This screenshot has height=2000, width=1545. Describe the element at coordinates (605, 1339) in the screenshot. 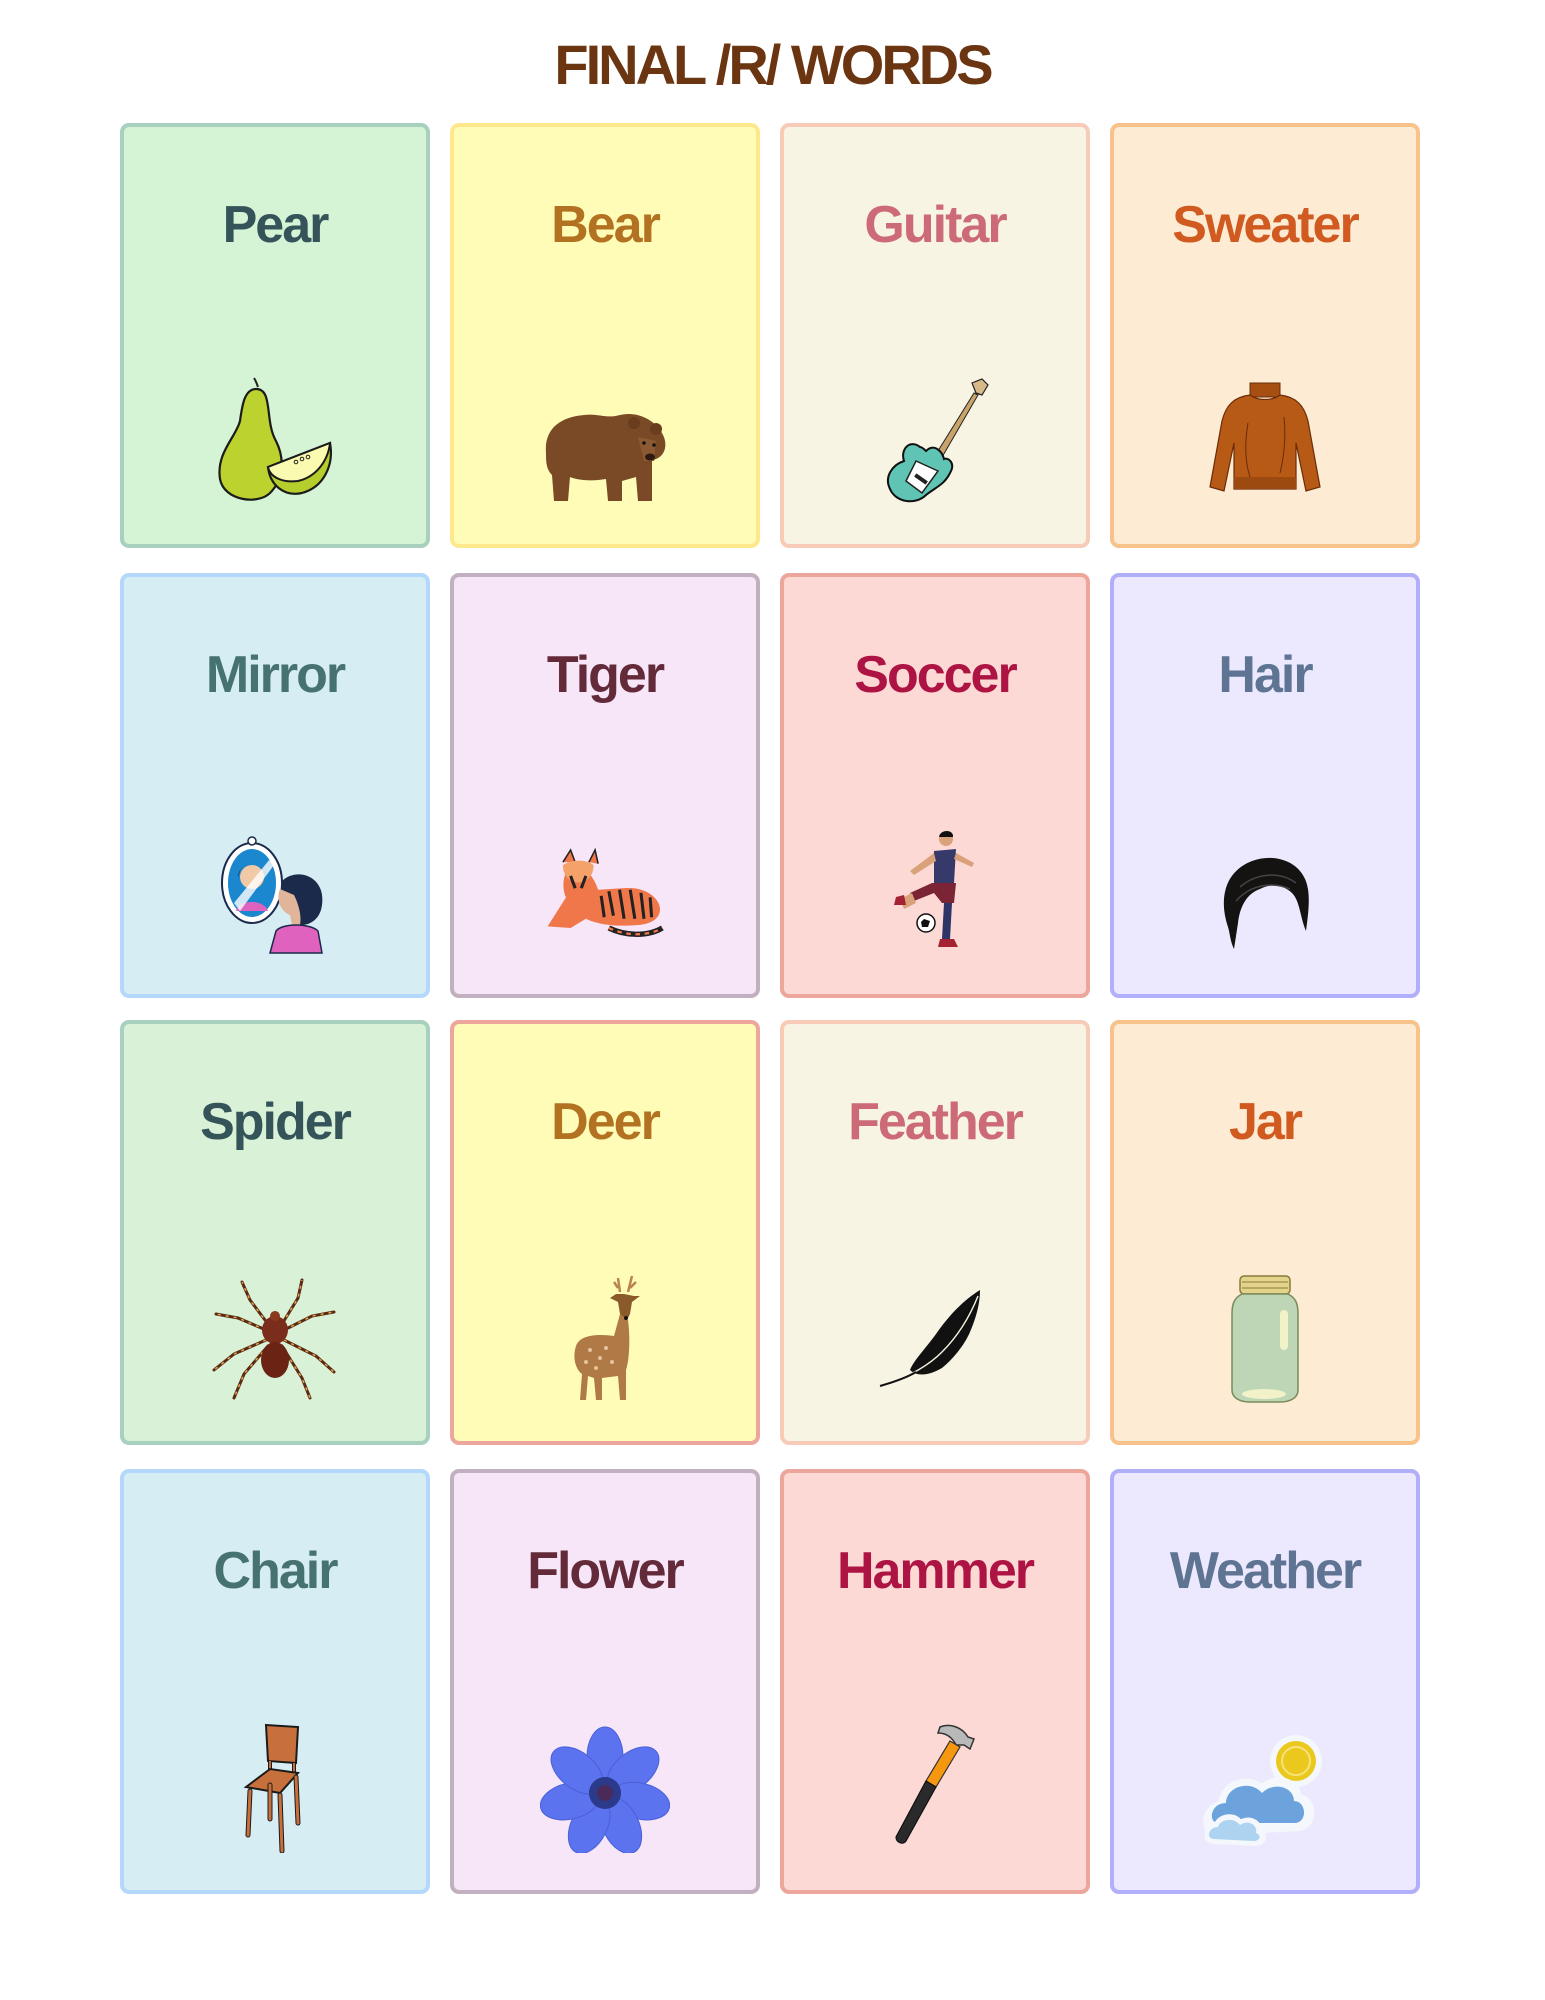

I see `deer-icon` at that location.